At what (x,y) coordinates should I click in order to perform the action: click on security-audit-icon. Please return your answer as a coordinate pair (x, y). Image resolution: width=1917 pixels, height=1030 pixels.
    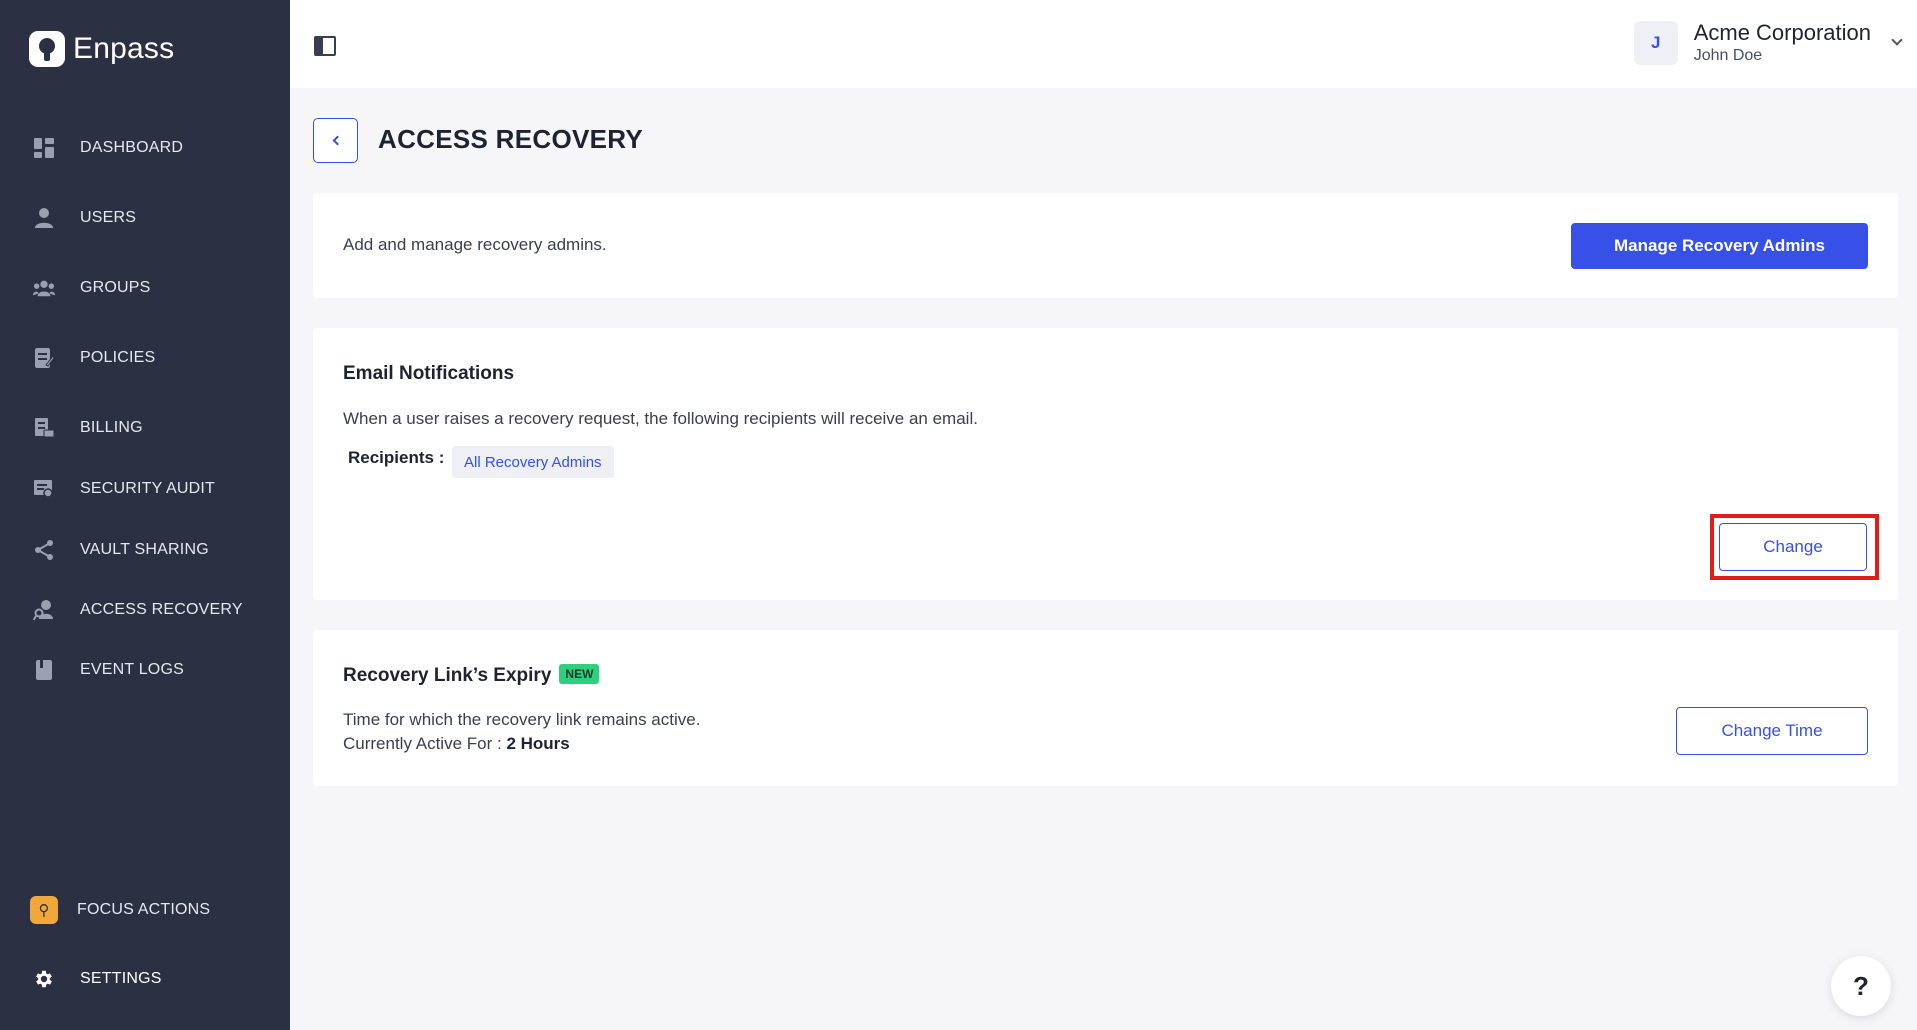
    Looking at the image, I should click on (44, 489).